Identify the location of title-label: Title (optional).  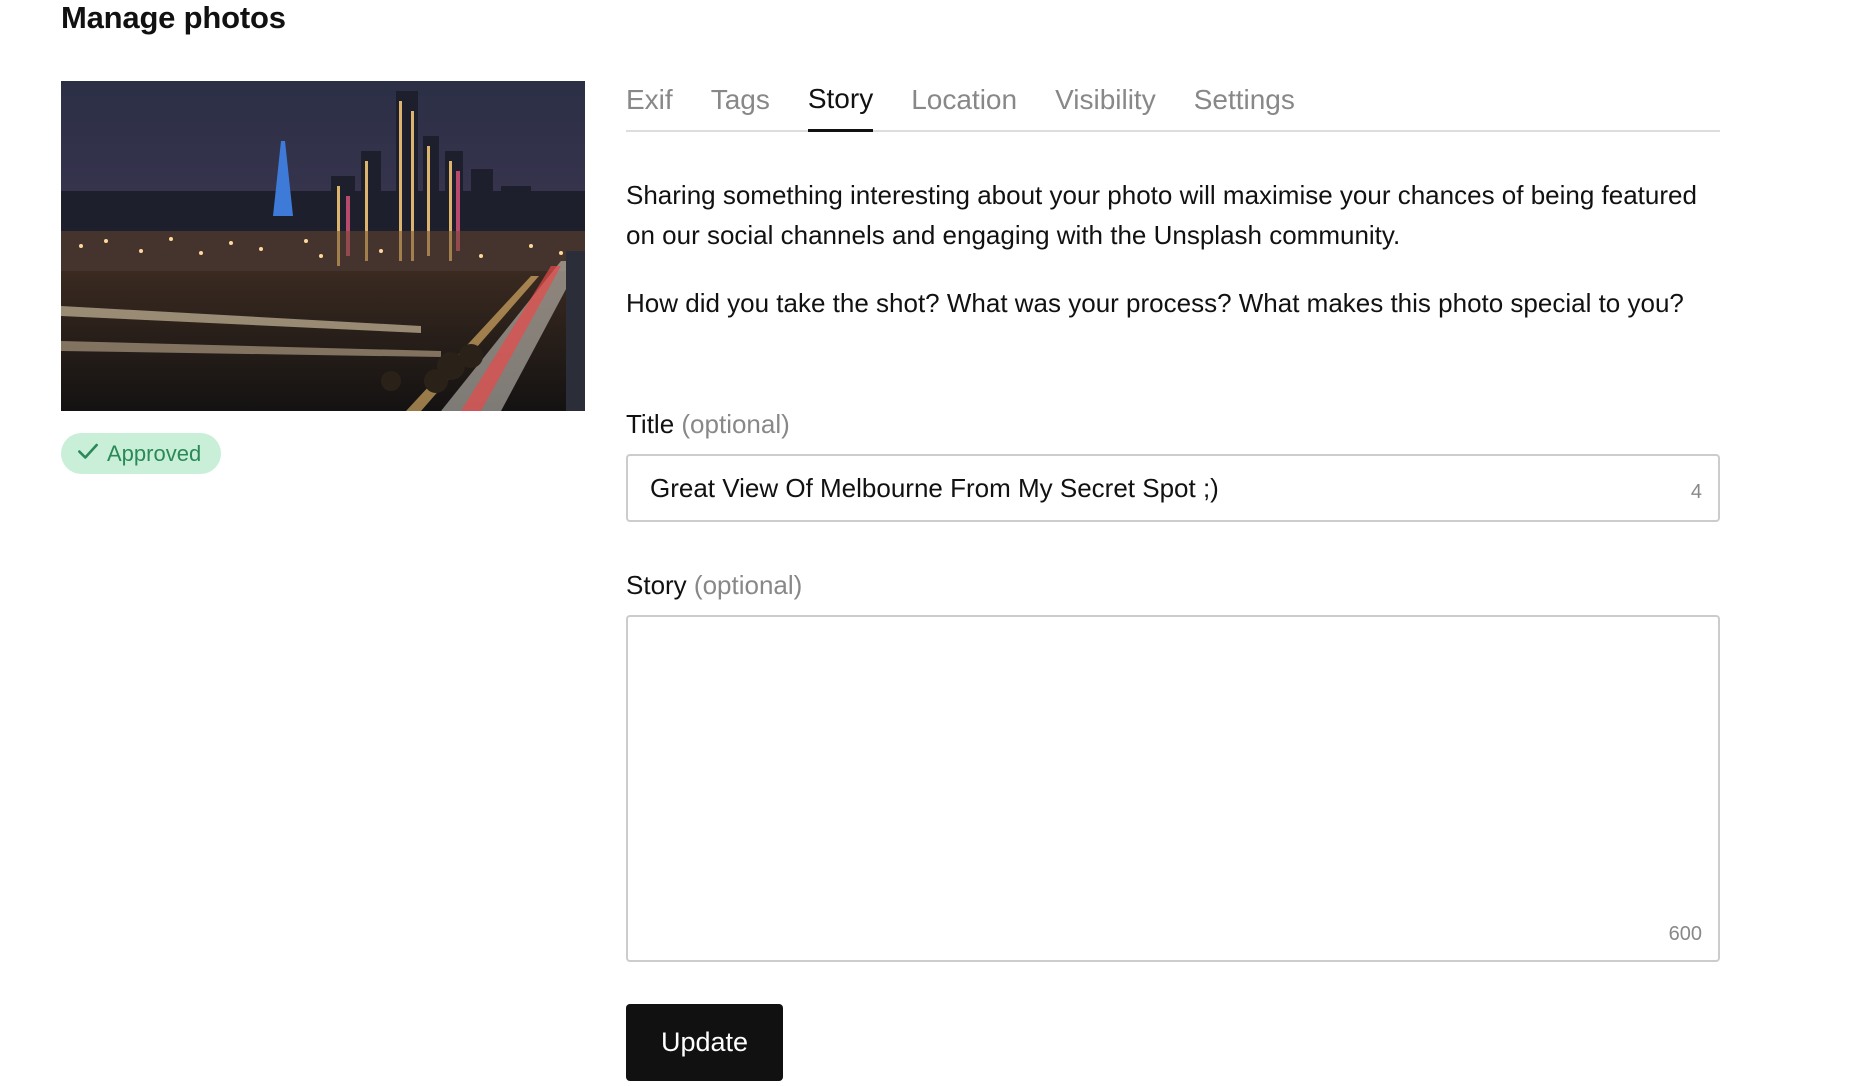
(708, 424).